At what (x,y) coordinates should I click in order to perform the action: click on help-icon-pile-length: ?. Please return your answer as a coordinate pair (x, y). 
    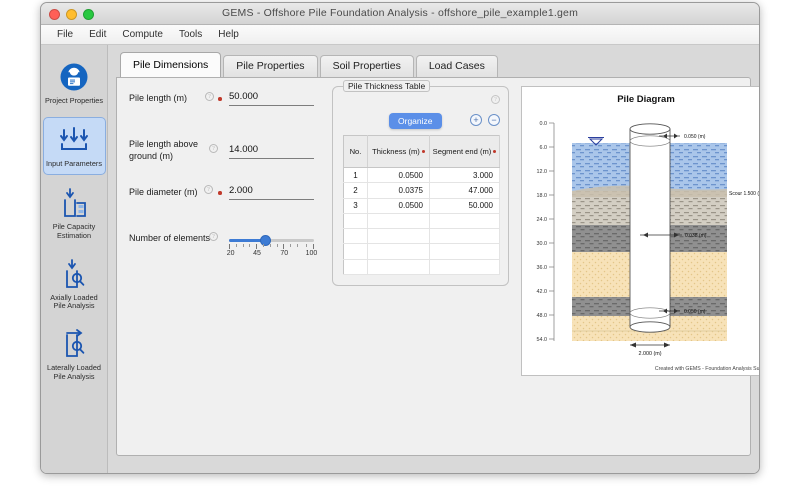
    Looking at the image, I should click on (209, 96).